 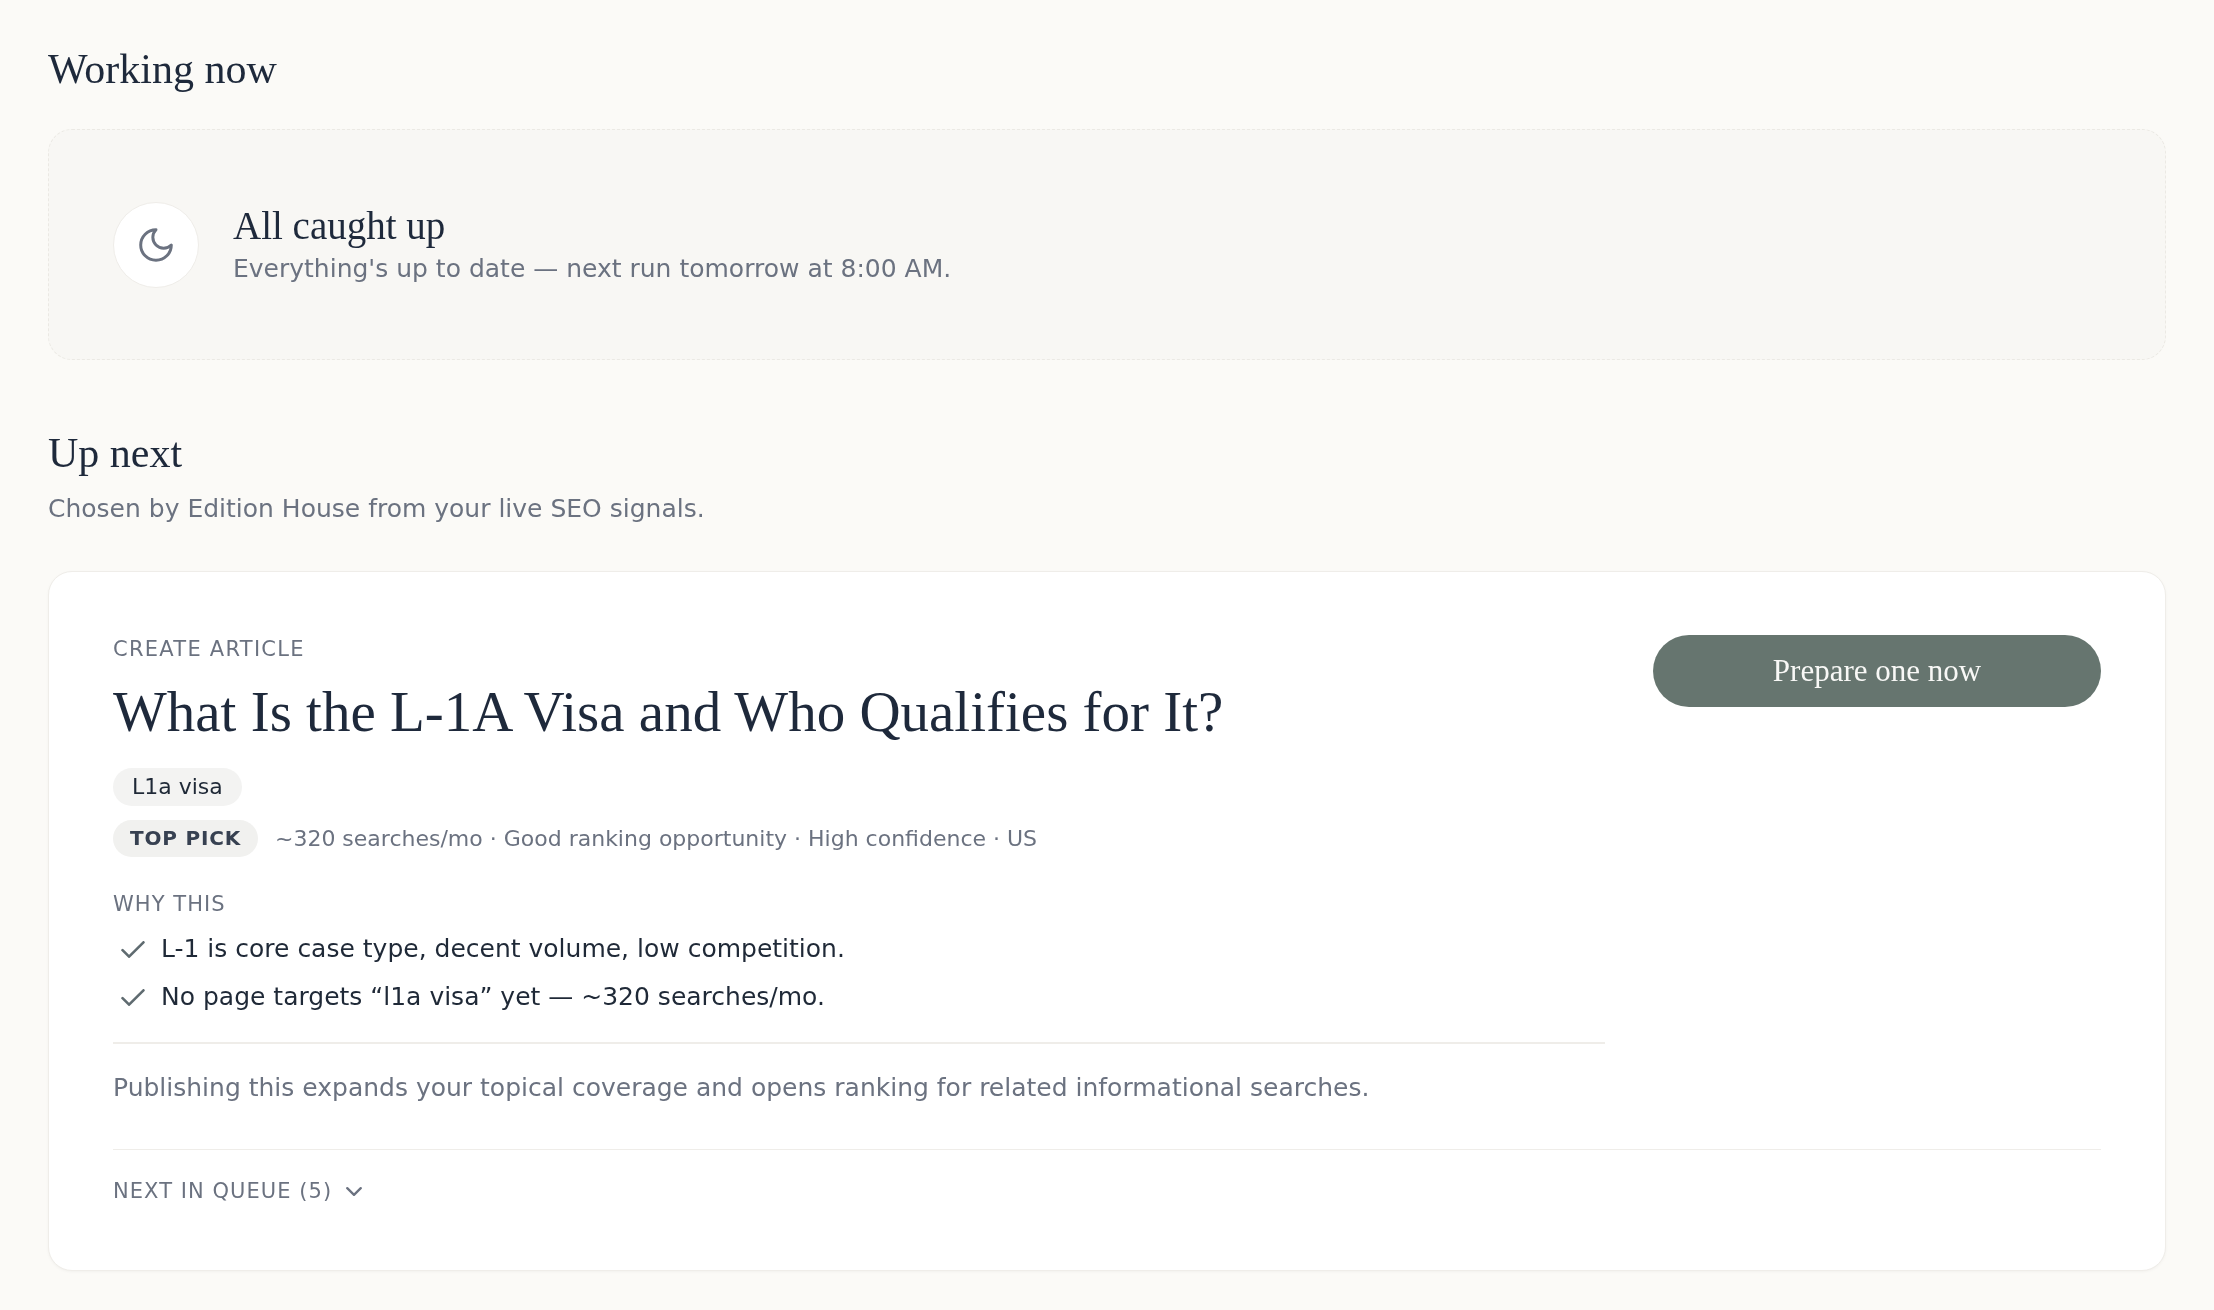 What do you see at coordinates (656, 838) in the screenshot?
I see `keyword-stats: ~320 searches/mo · Good ranking opportunity · High confidence · US` at bounding box center [656, 838].